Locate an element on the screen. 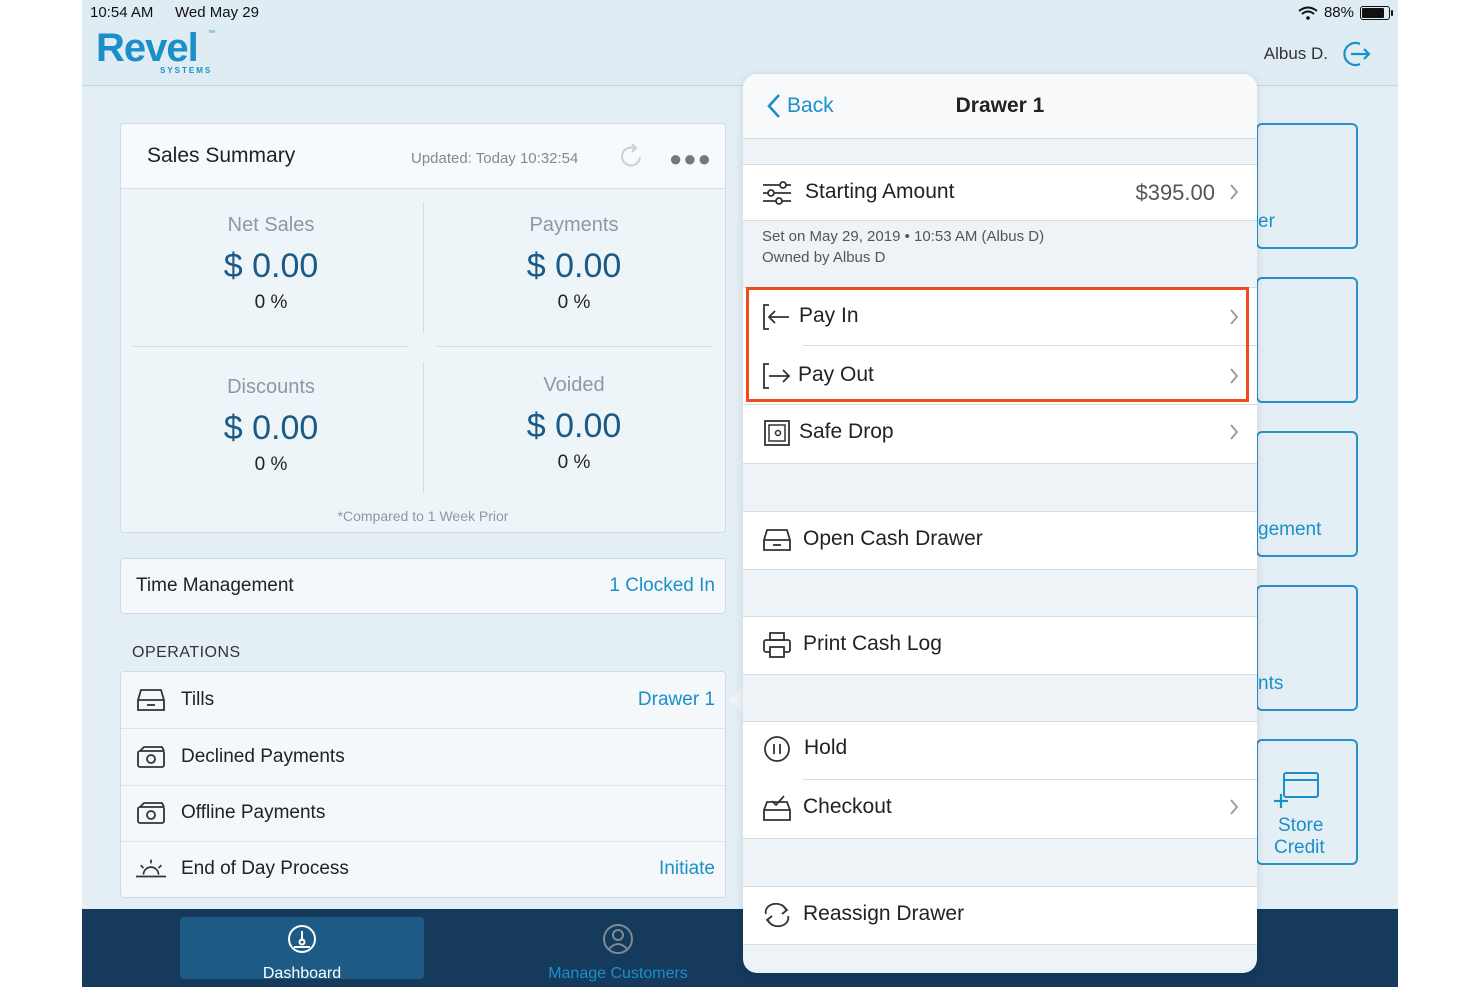  set-on-info: Set on May 29, 2019 • 10:53 AM (Albus D) is located at coordinates (903, 236).